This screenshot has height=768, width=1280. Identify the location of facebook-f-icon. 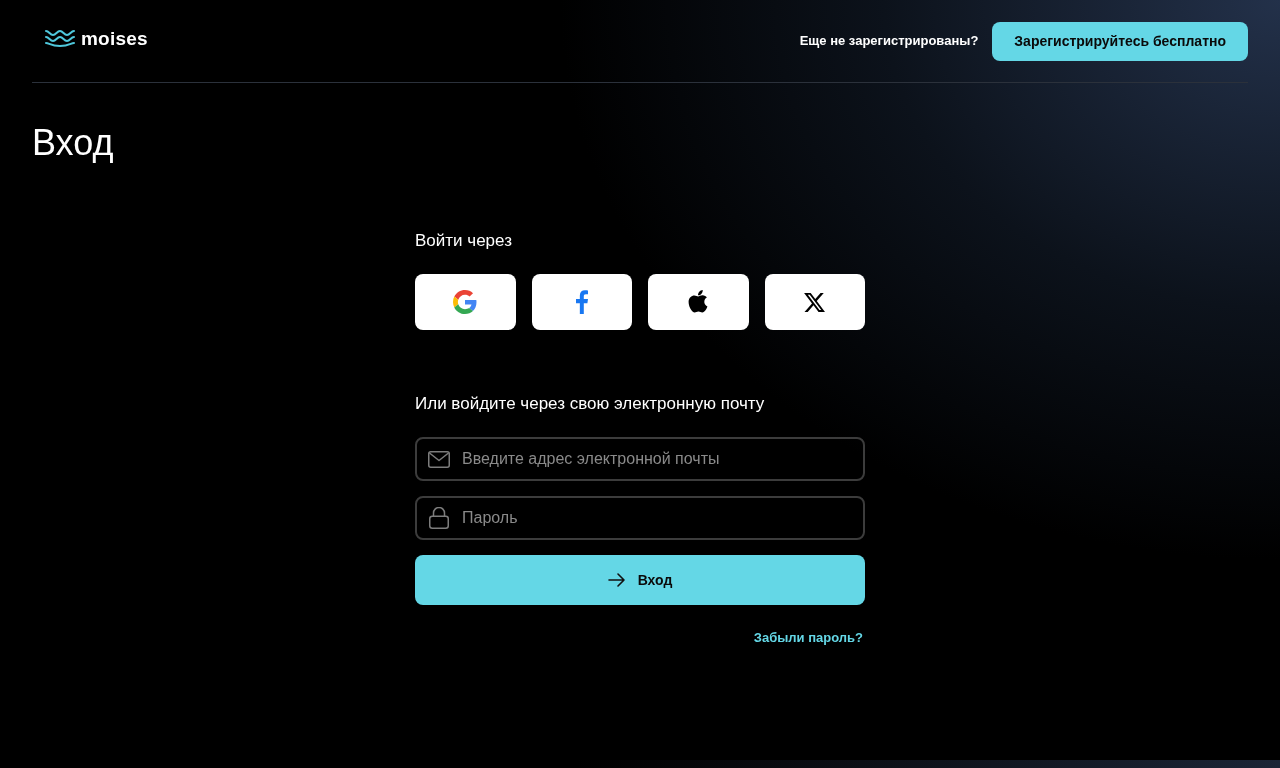
(581, 302).